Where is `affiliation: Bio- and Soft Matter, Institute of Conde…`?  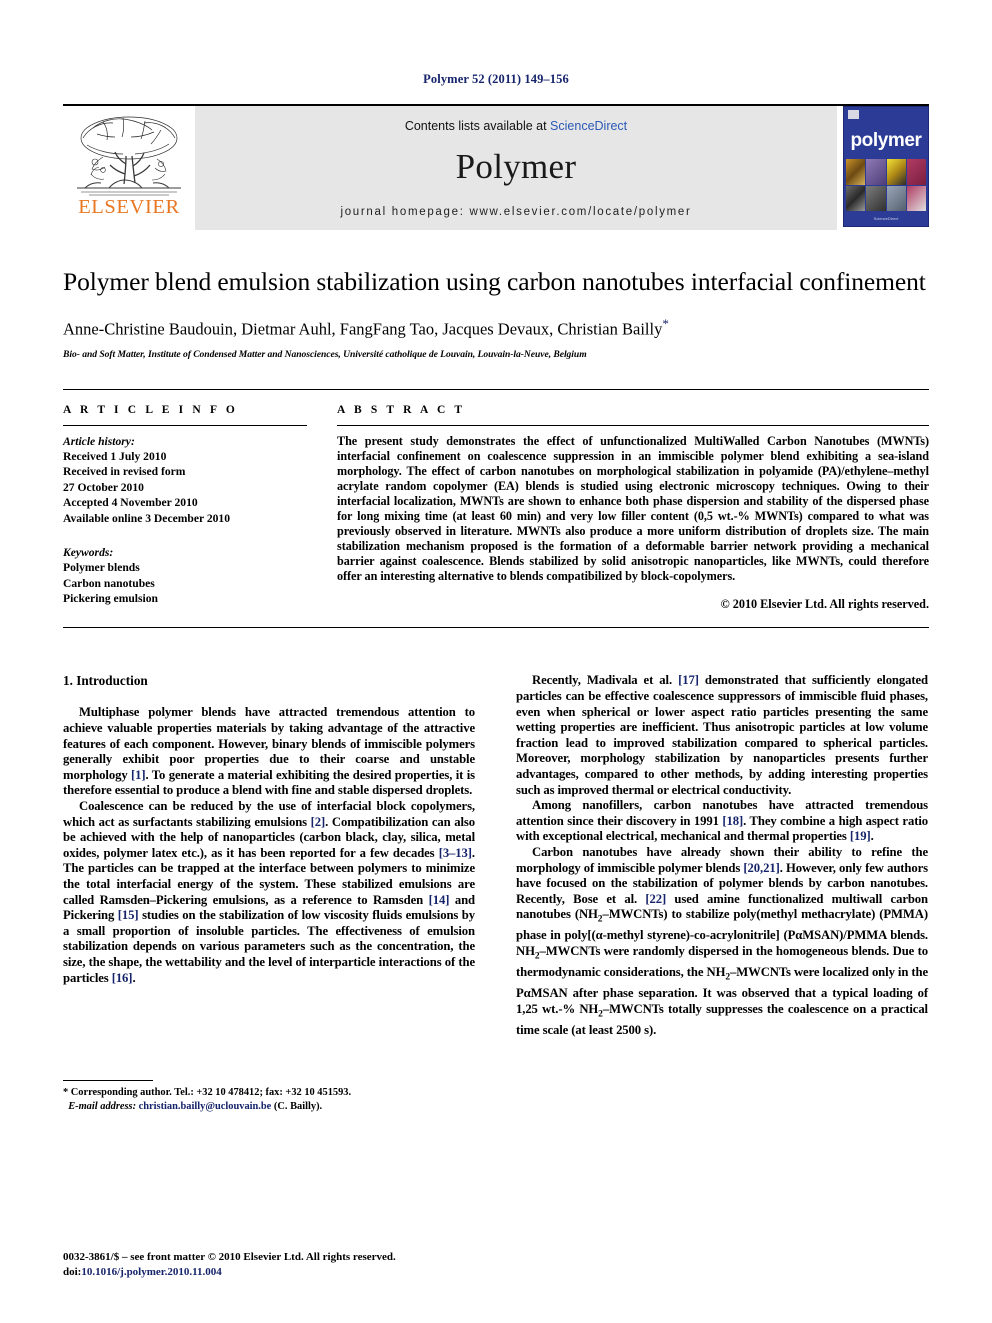
affiliation: Bio- and Soft Matter, Institute of Conde… is located at coordinates (325, 354).